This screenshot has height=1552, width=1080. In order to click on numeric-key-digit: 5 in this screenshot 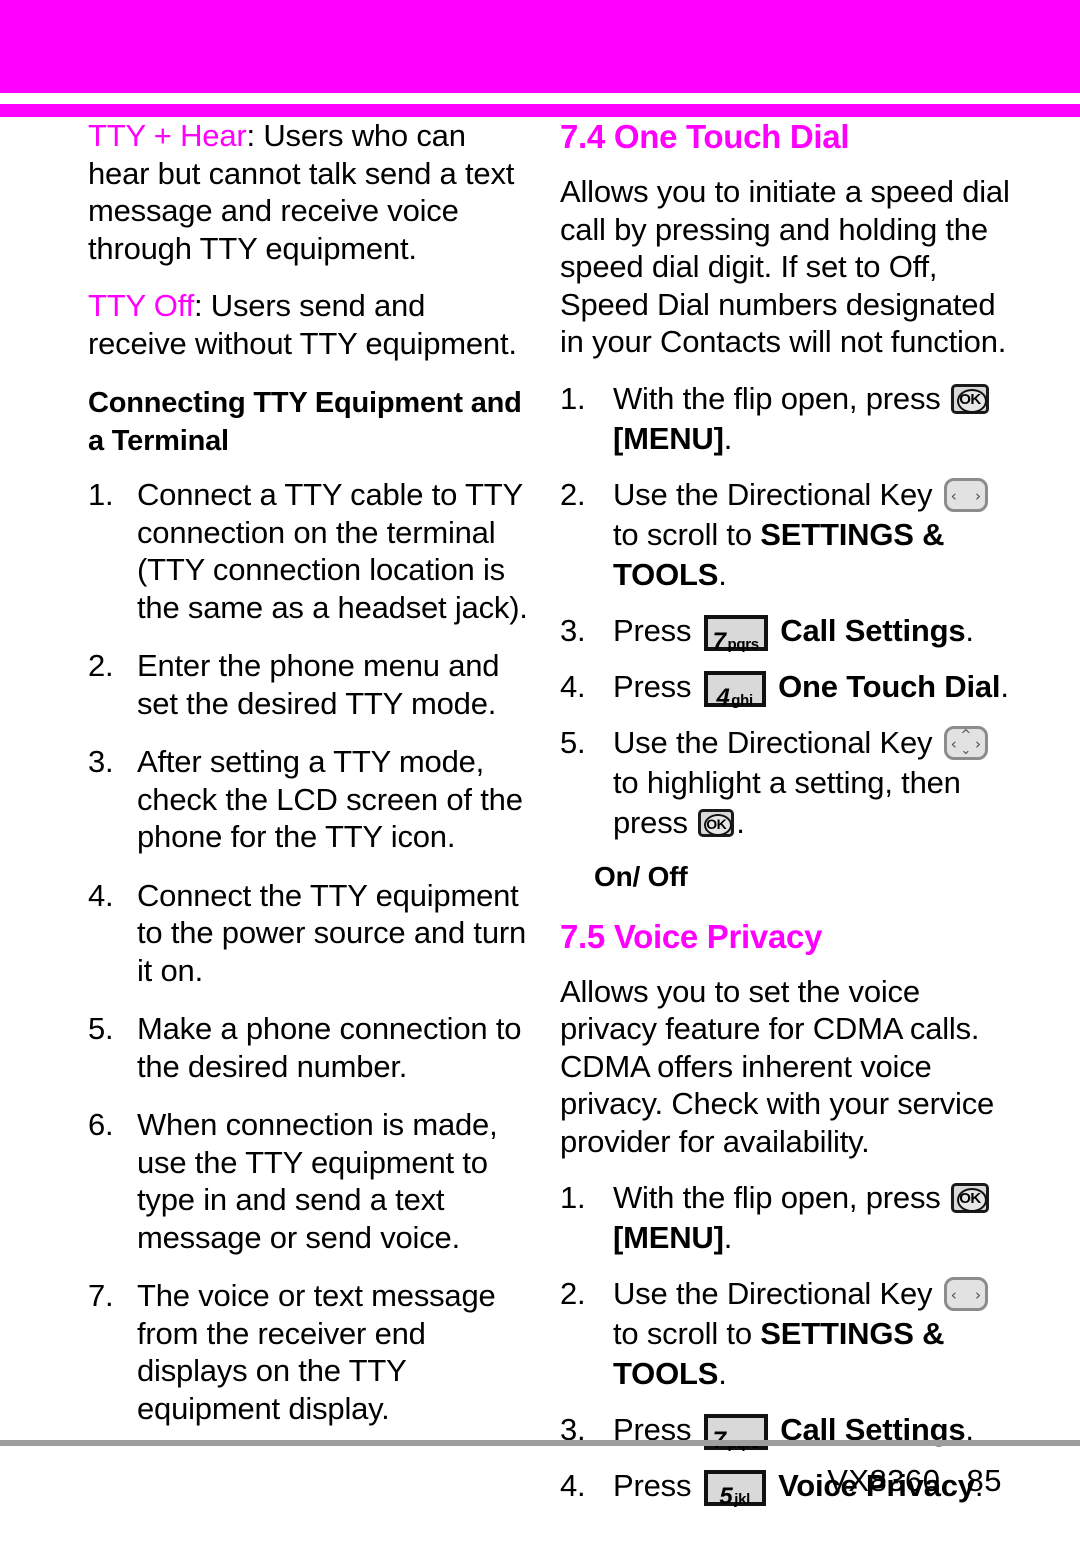, I will do `click(726, 1496)`.